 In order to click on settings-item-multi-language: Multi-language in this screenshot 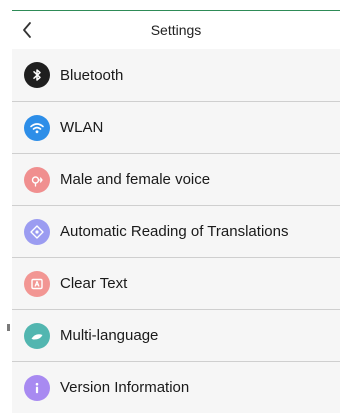, I will do `click(176, 335)`.